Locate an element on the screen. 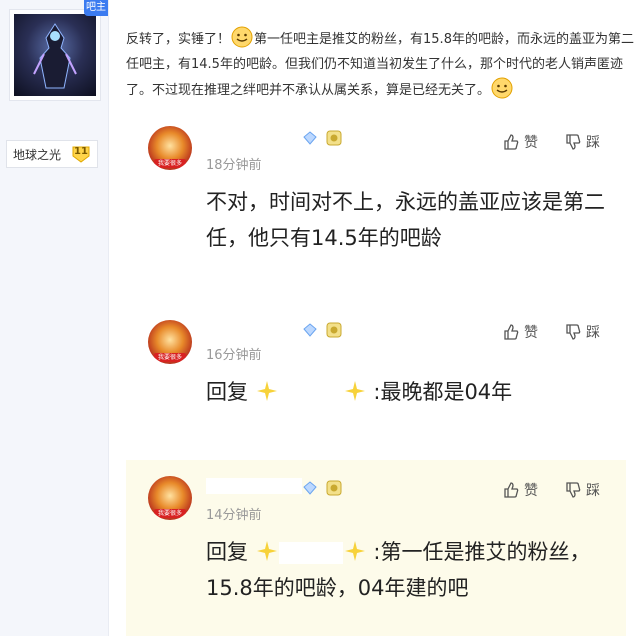 This screenshot has height=636, width=640. reply-time: 18分钟前 is located at coordinates (234, 165).